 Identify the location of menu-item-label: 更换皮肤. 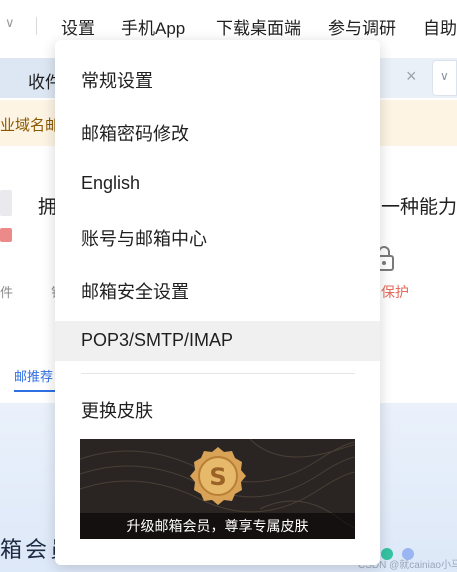
(117, 411).